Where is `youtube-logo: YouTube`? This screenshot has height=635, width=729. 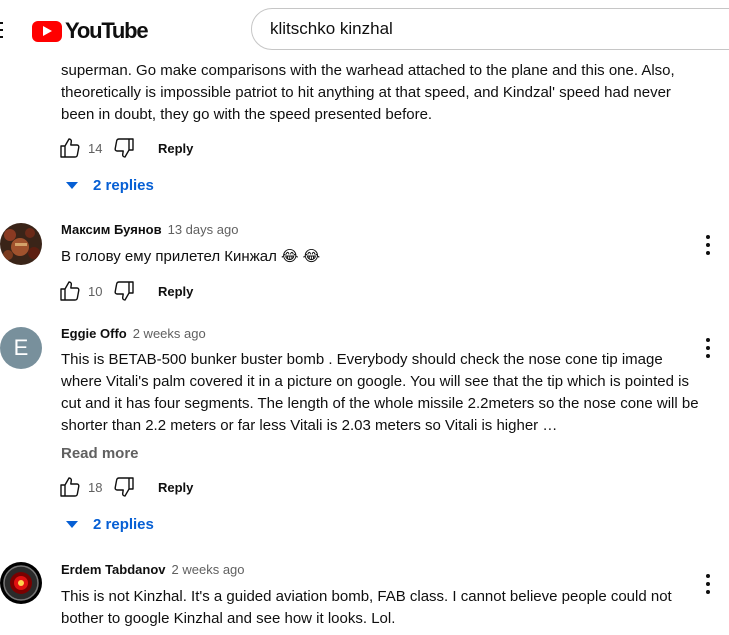 youtube-logo: YouTube is located at coordinates (90, 31).